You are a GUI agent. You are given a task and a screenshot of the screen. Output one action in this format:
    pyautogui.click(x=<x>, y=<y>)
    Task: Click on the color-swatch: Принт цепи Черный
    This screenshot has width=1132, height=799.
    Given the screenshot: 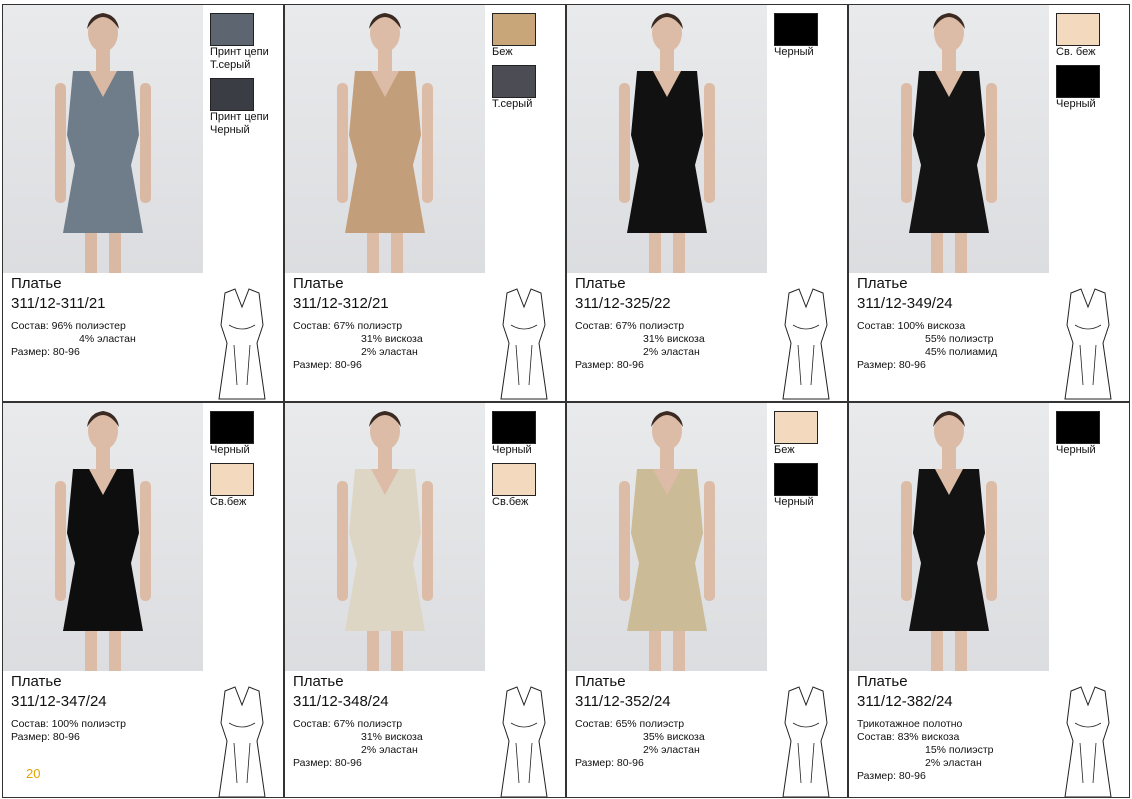 What is the action you would take?
    pyautogui.click(x=246, y=107)
    